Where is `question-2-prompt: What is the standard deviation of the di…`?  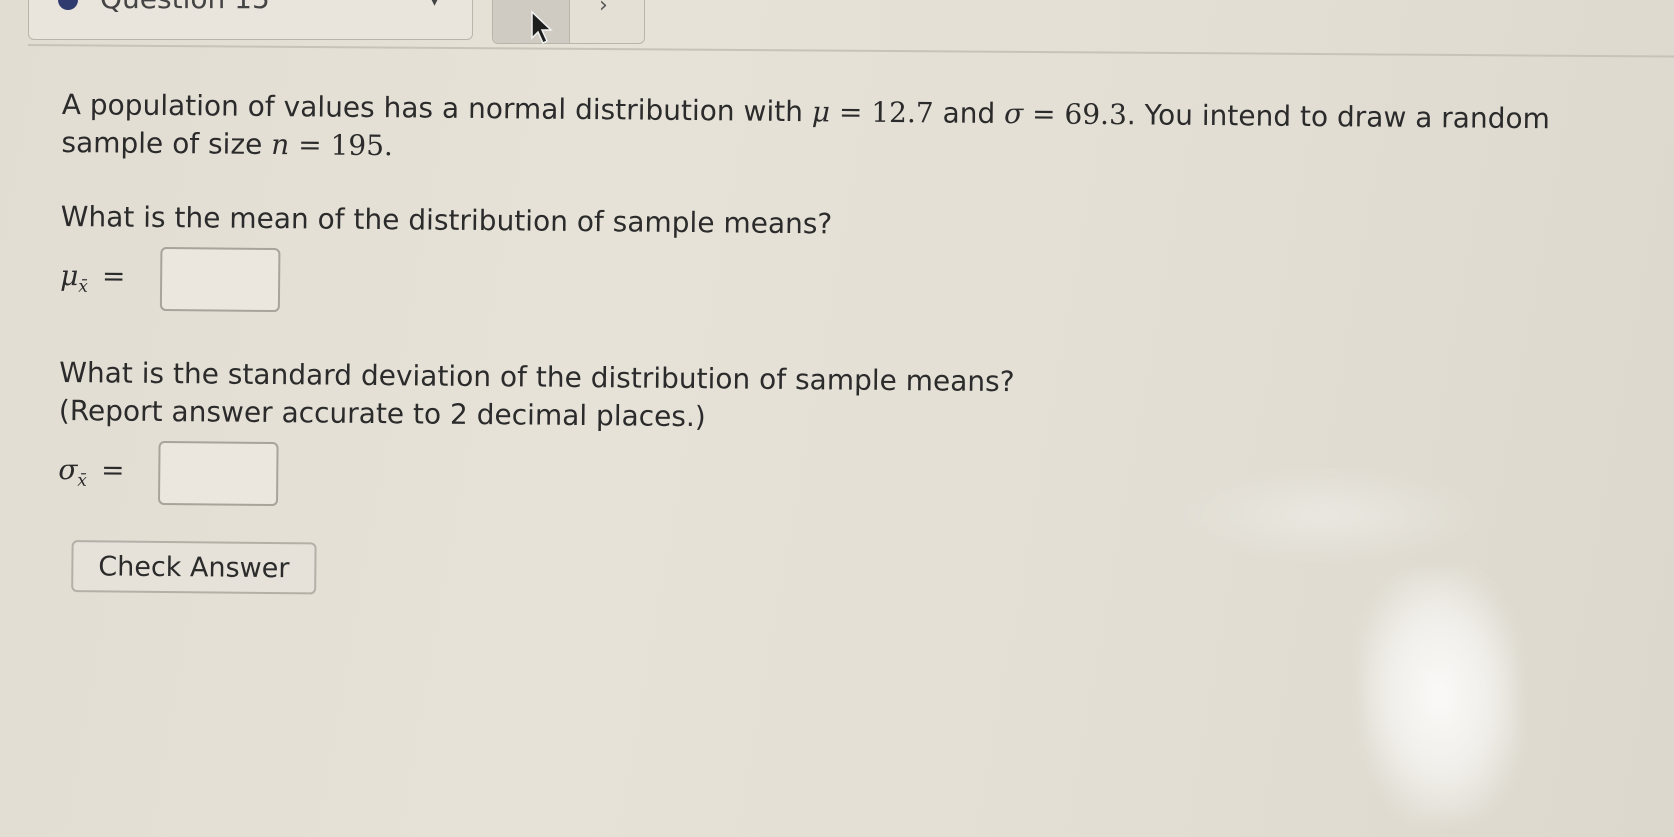
question-2-prompt: What is the standard deviation of the di… is located at coordinates (537, 377).